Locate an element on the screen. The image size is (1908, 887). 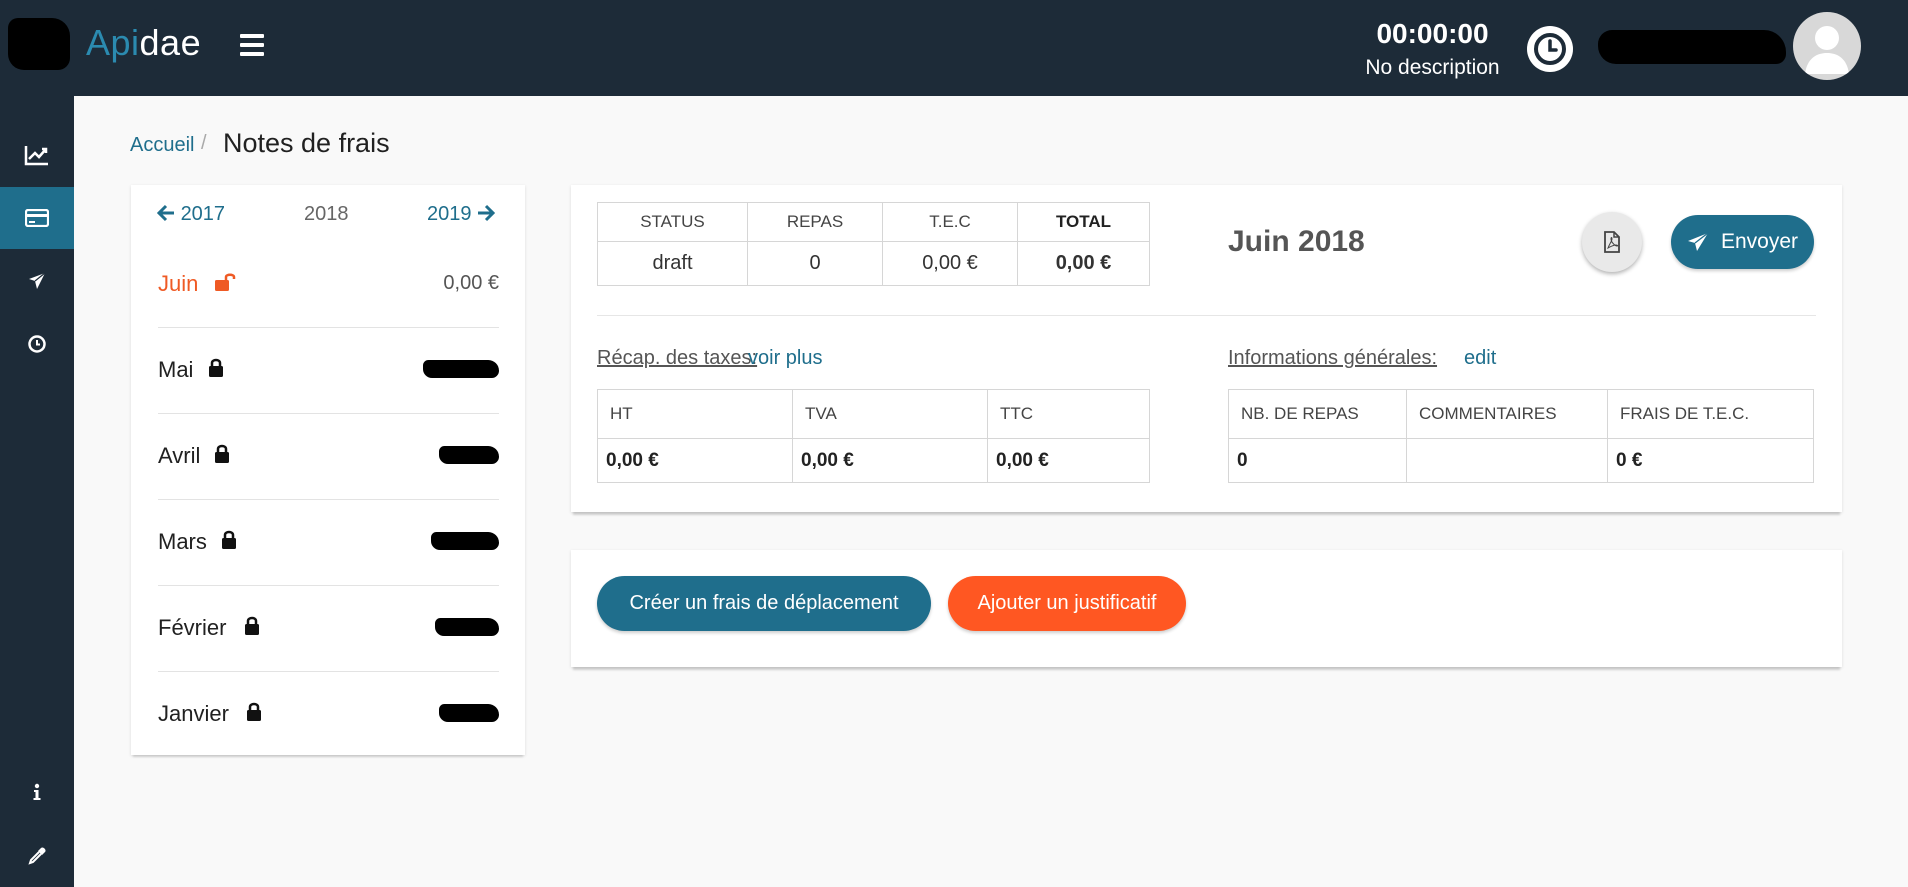
timer-description: No description is located at coordinates (1432, 67).